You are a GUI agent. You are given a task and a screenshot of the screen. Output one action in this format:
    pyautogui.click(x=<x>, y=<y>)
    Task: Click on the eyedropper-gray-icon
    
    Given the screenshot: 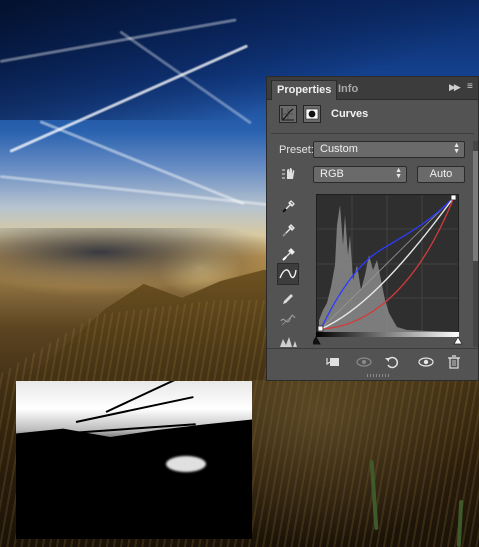 What is the action you would take?
    pyautogui.click(x=288, y=231)
    